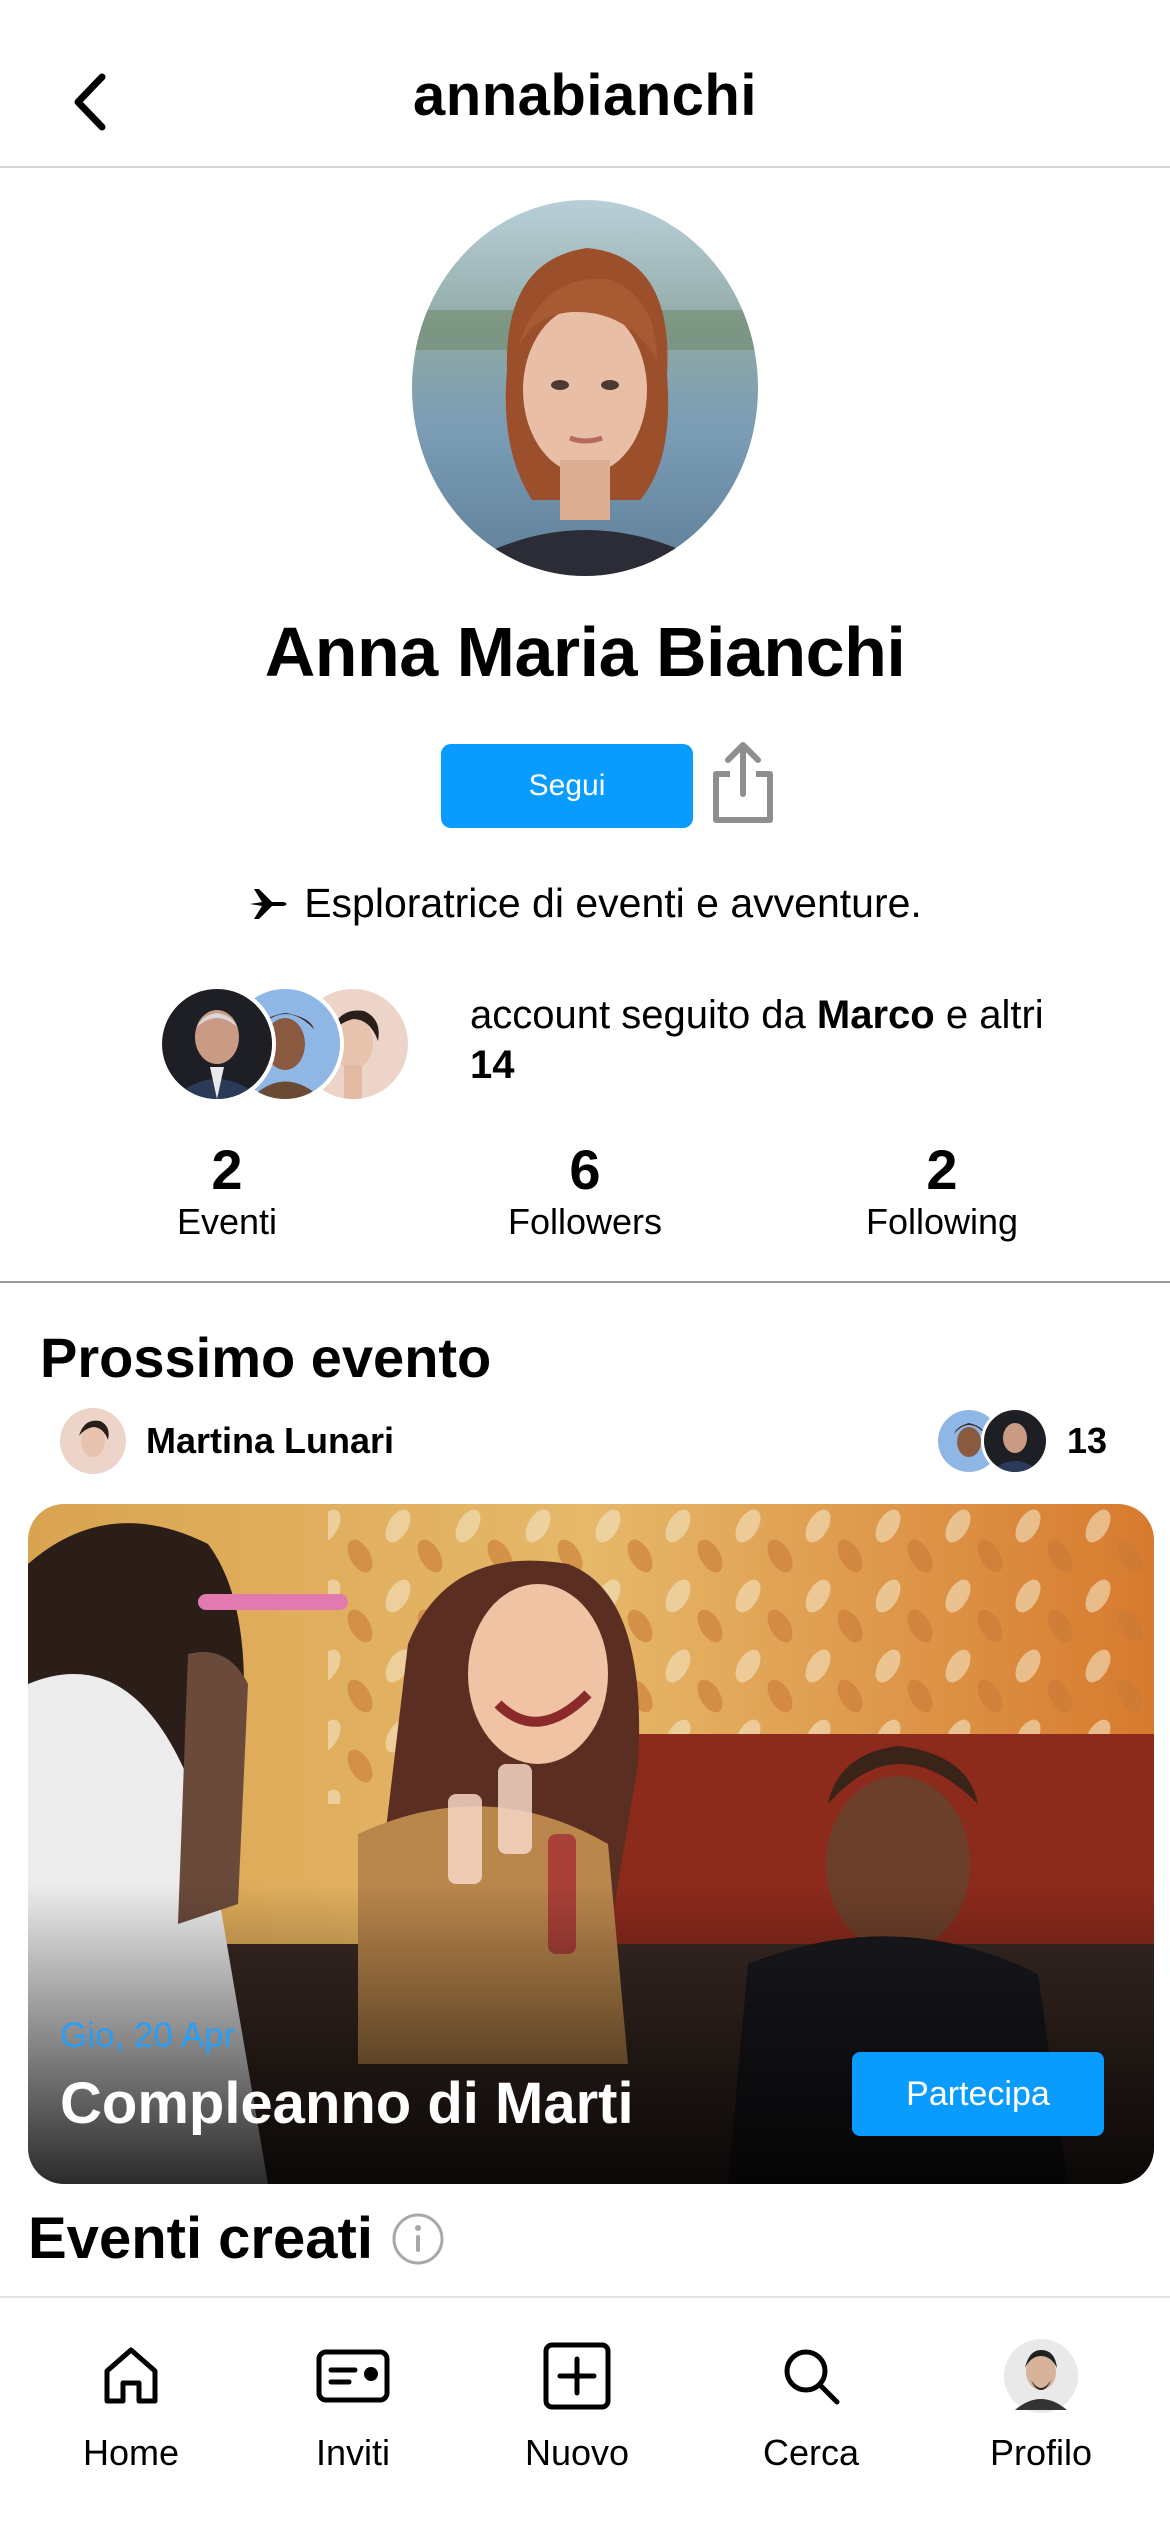 This screenshot has width=1170, height=2547. What do you see at coordinates (353, 2404) in the screenshot?
I see `tab-invites: Inviti` at bounding box center [353, 2404].